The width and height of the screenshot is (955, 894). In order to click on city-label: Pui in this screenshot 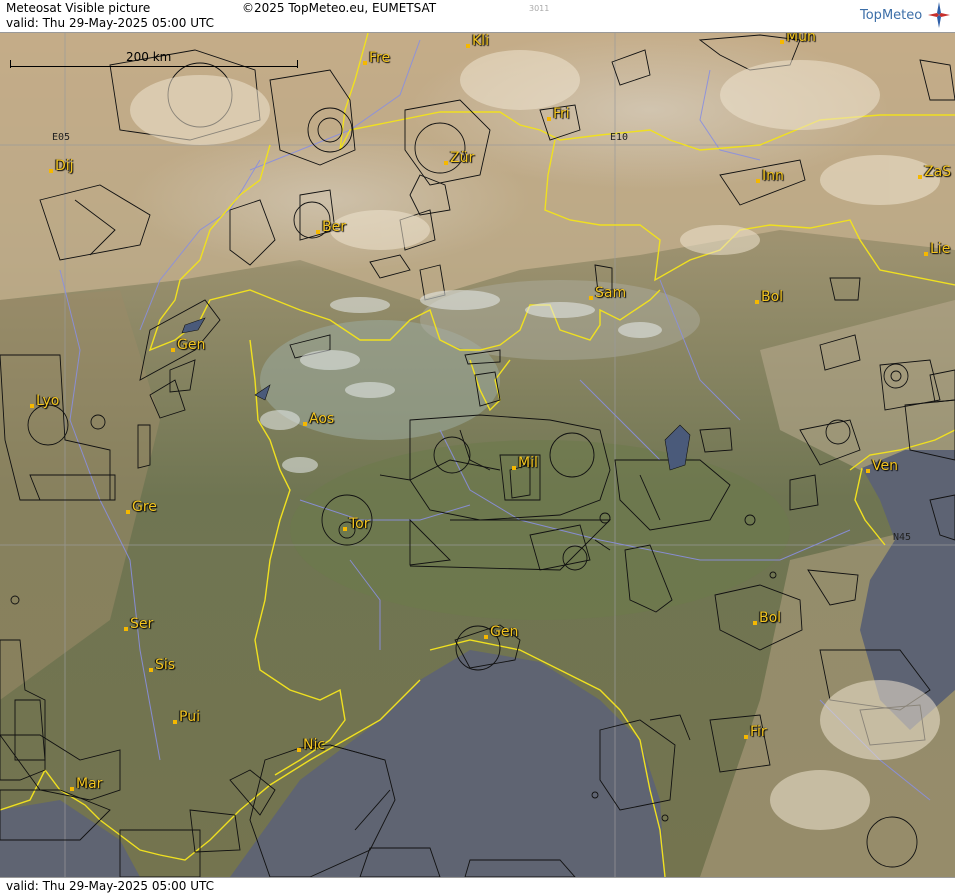, I will do `click(186, 717)`.